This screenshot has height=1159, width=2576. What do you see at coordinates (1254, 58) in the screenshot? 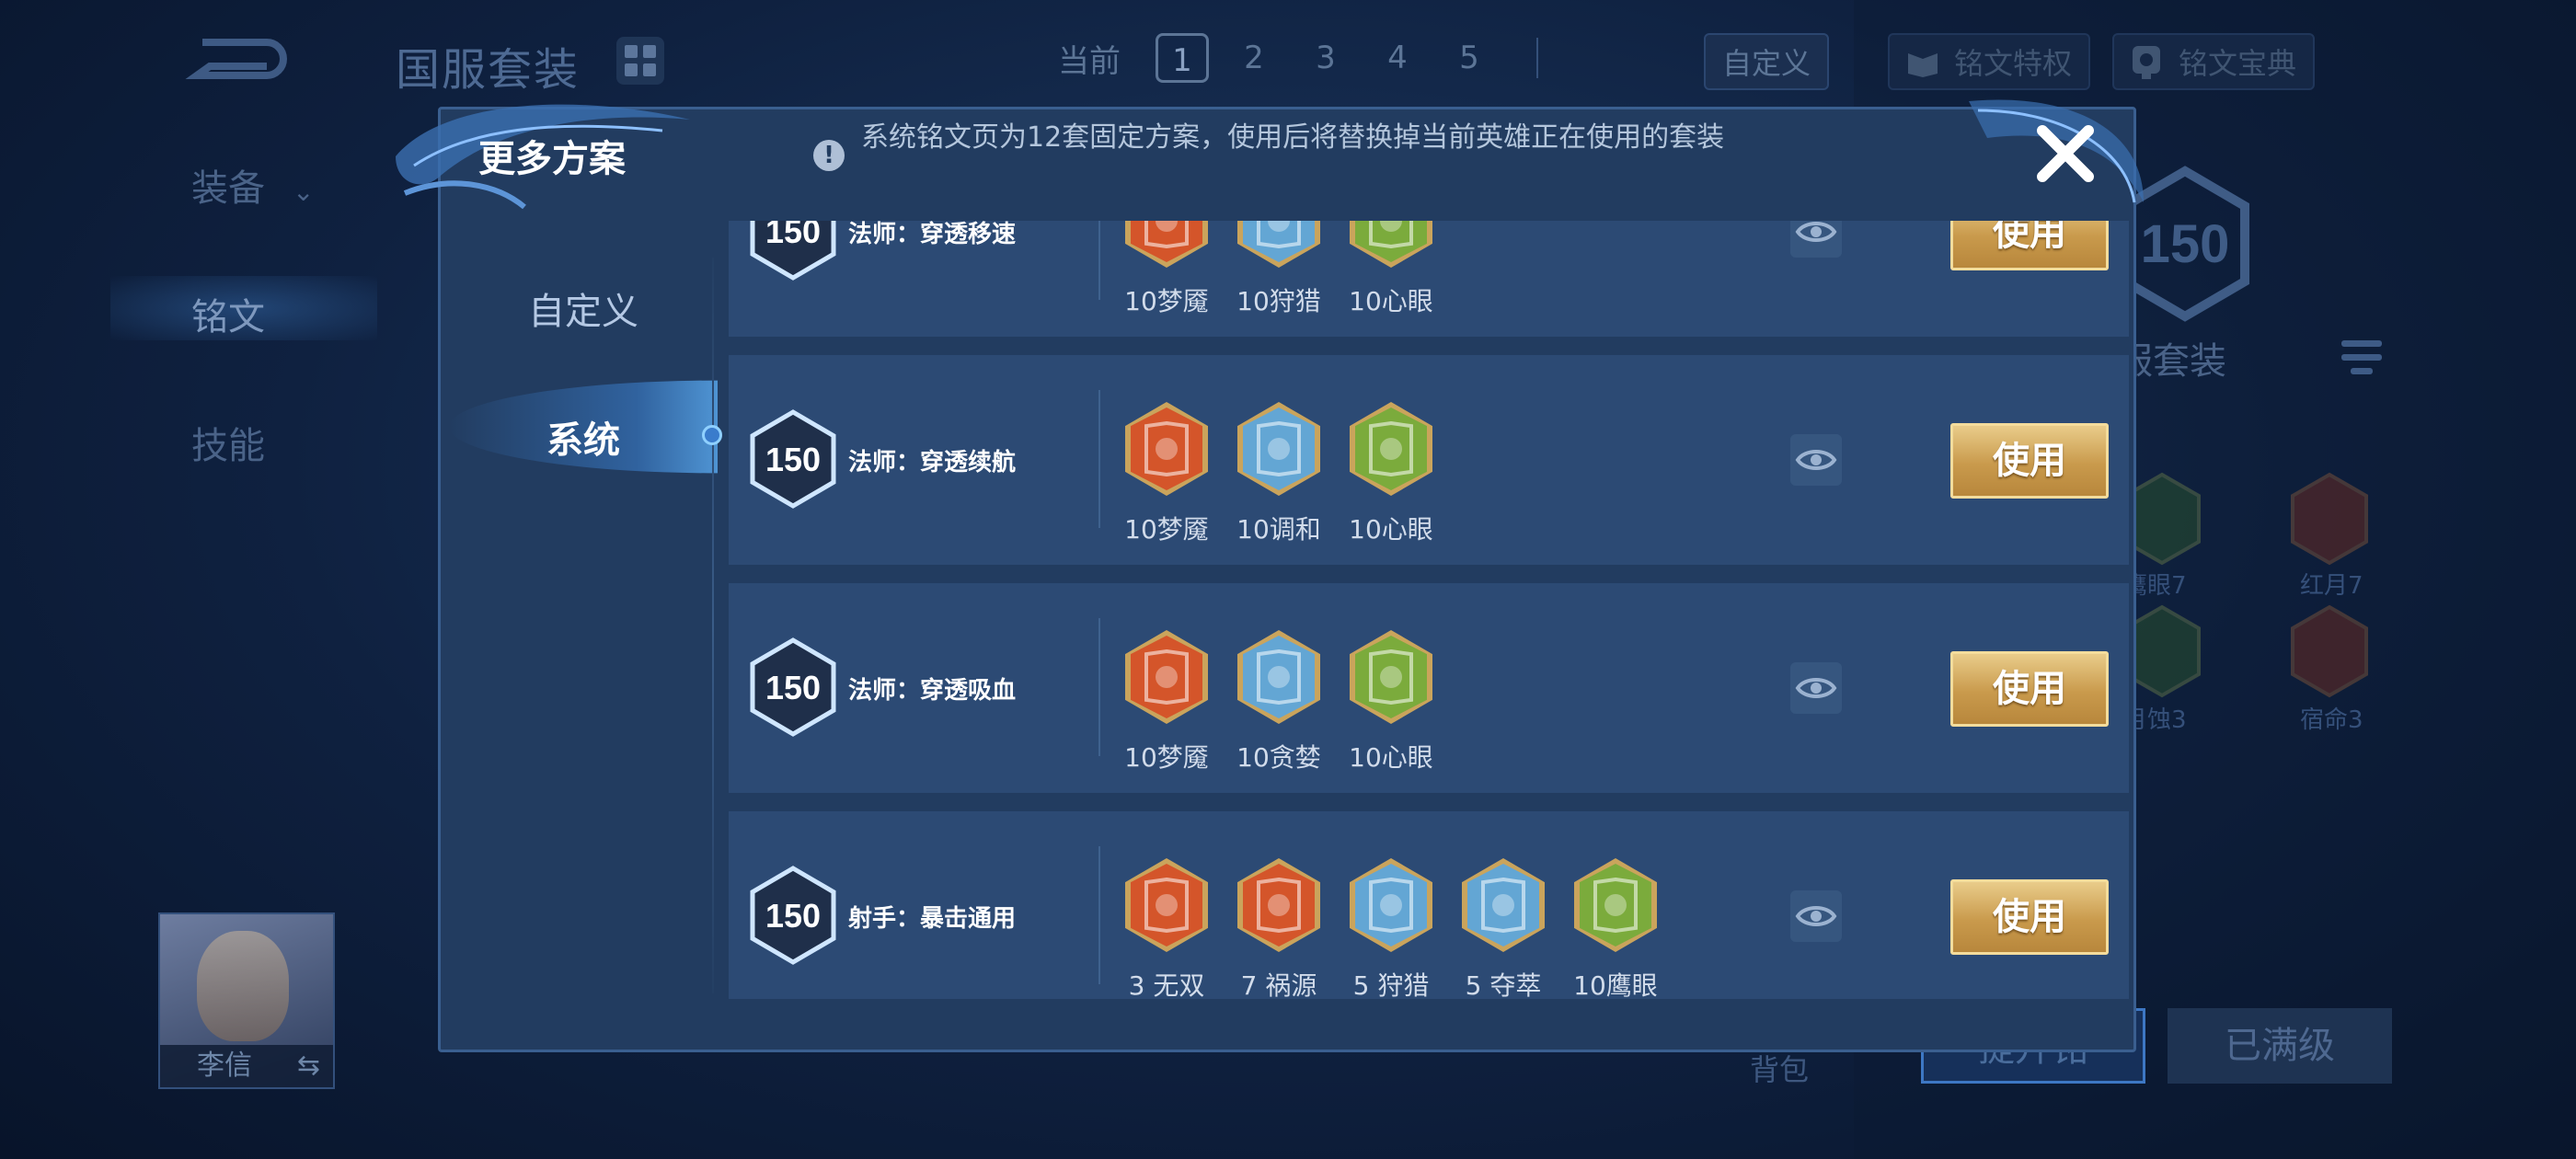
I see `page-tab-2: 2` at bounding box center [1254, 58].